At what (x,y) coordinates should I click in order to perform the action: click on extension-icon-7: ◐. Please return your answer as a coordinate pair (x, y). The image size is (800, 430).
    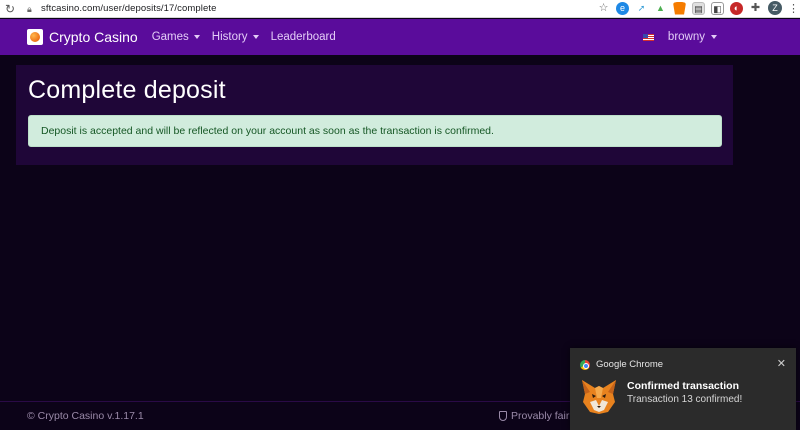
    Looking at the image, I should click on (736, 8).